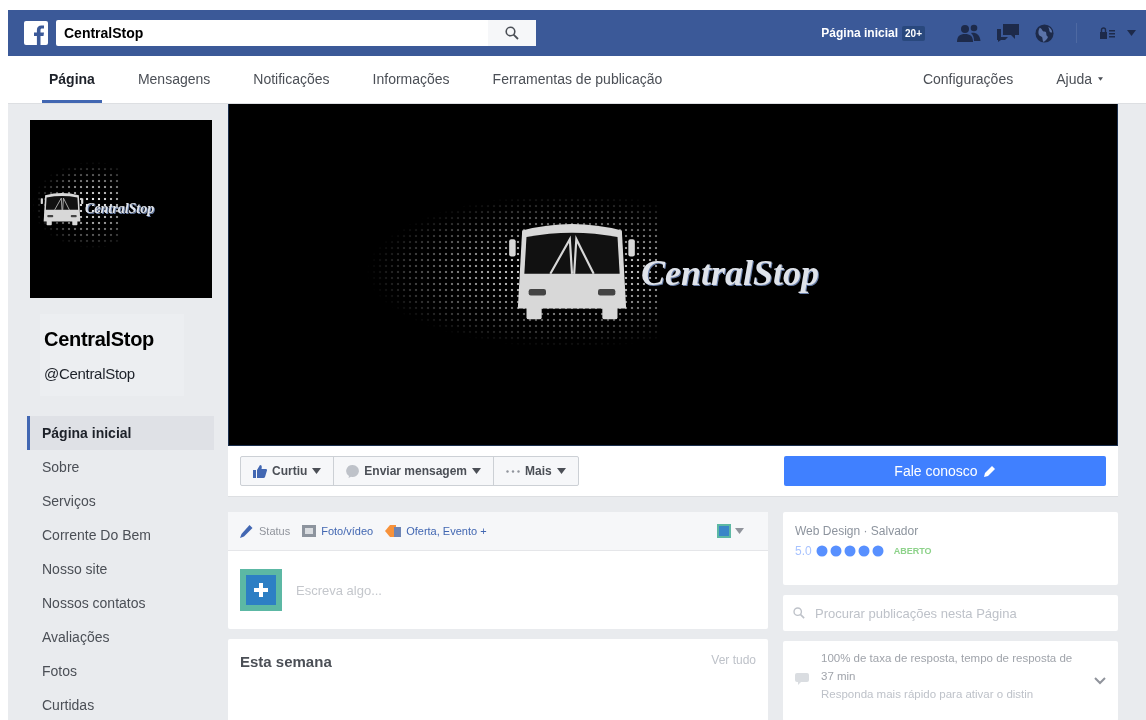  I want to click on lock-icon, so click(1107, 33).